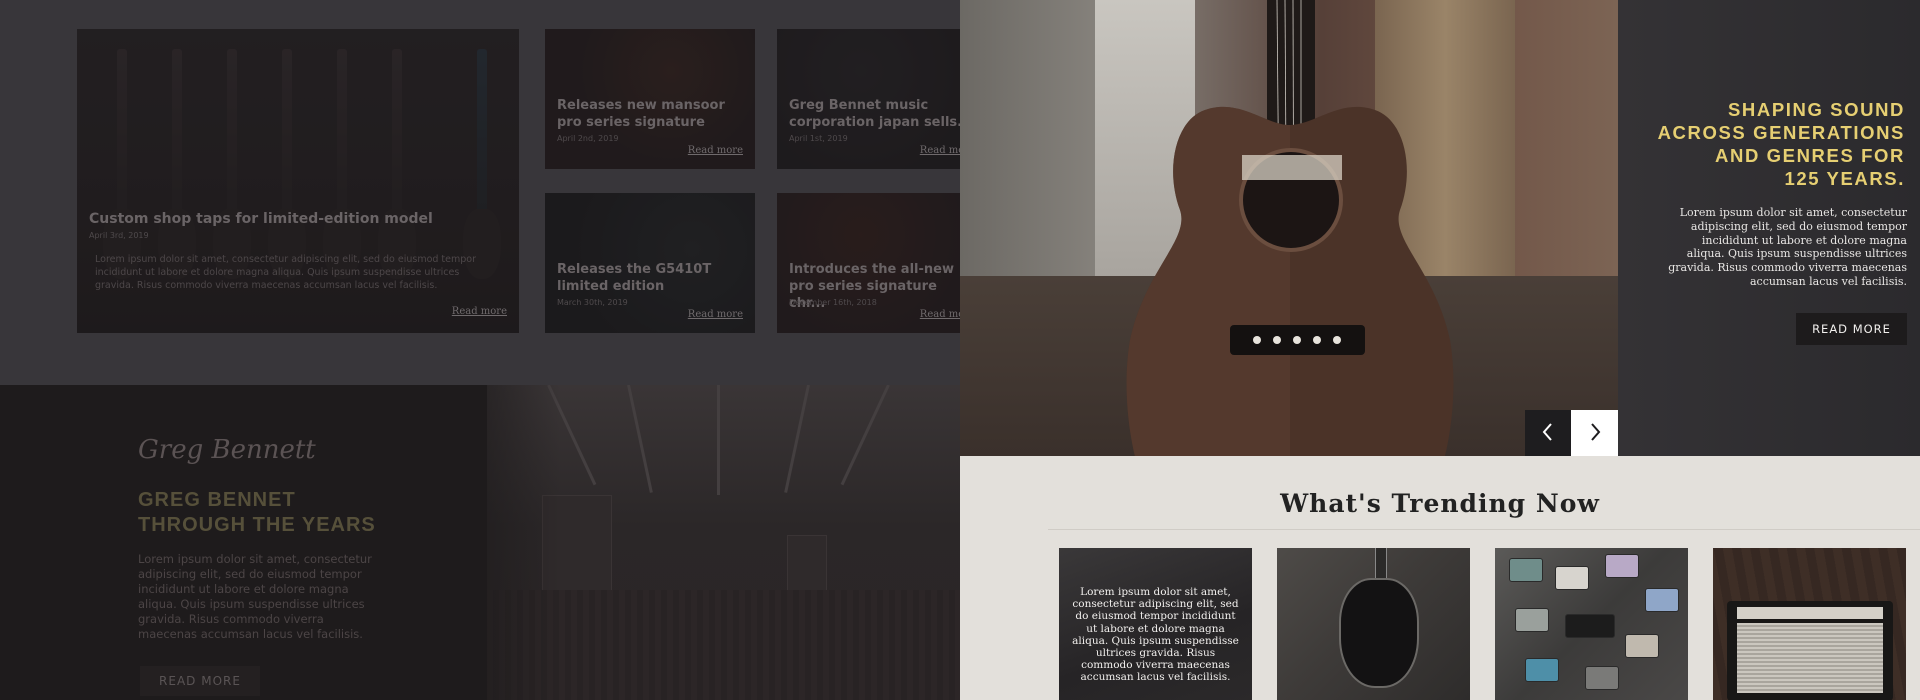 The height and width of the screenshot is (700, 1920). Describe the element at coordinates (1373, 624) in the screenshot. I see `electric-guitar-image` at that location.